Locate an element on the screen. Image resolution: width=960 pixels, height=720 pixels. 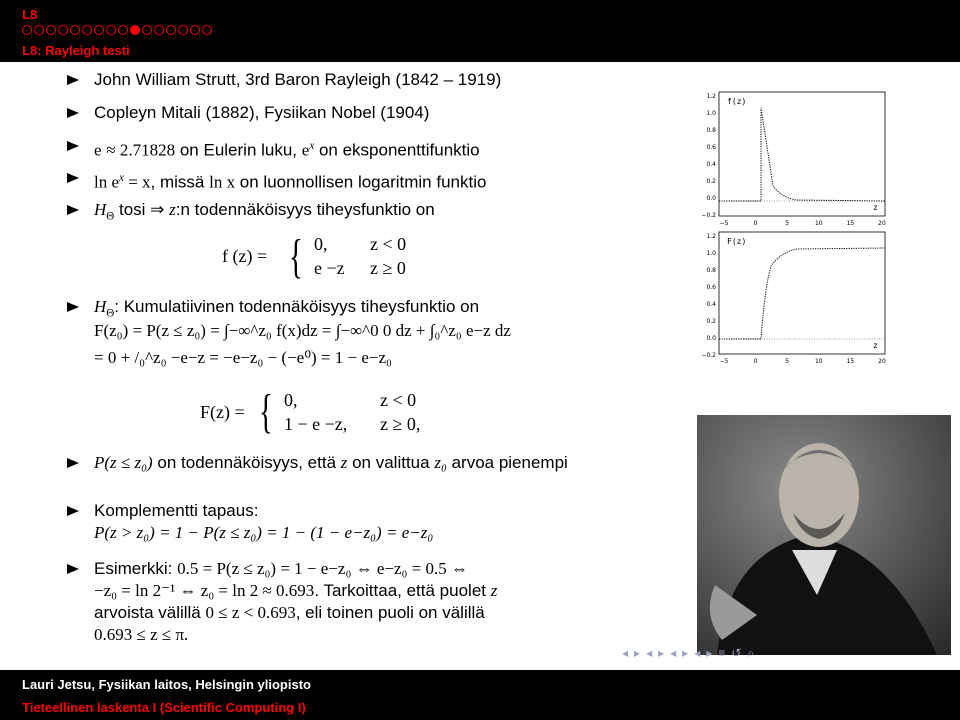
cdf-curve is located at coordinates (802, 293).